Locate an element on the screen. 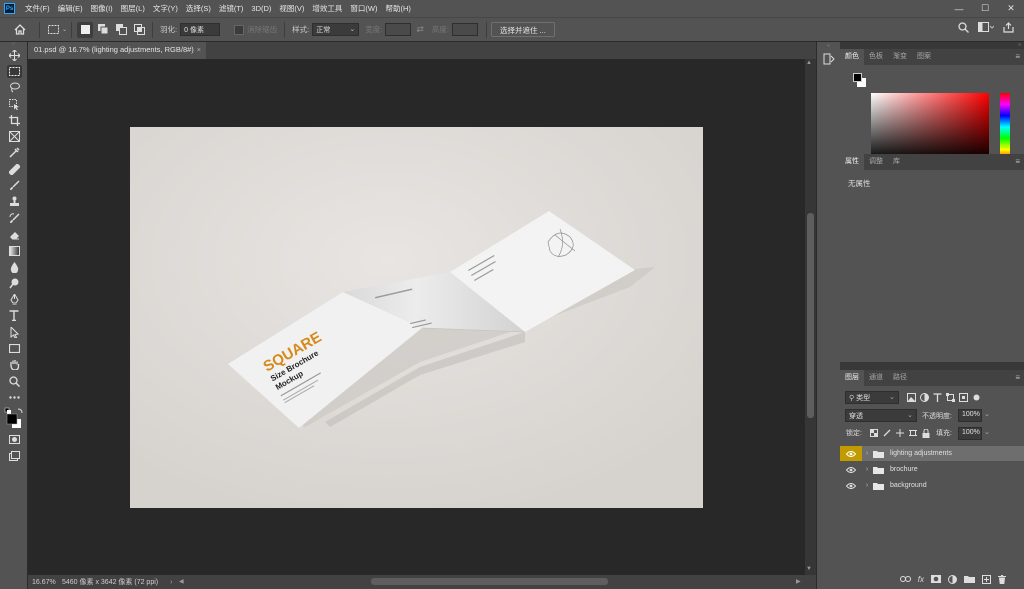  opacity-input: 100% is located at coordinates (970, 415).